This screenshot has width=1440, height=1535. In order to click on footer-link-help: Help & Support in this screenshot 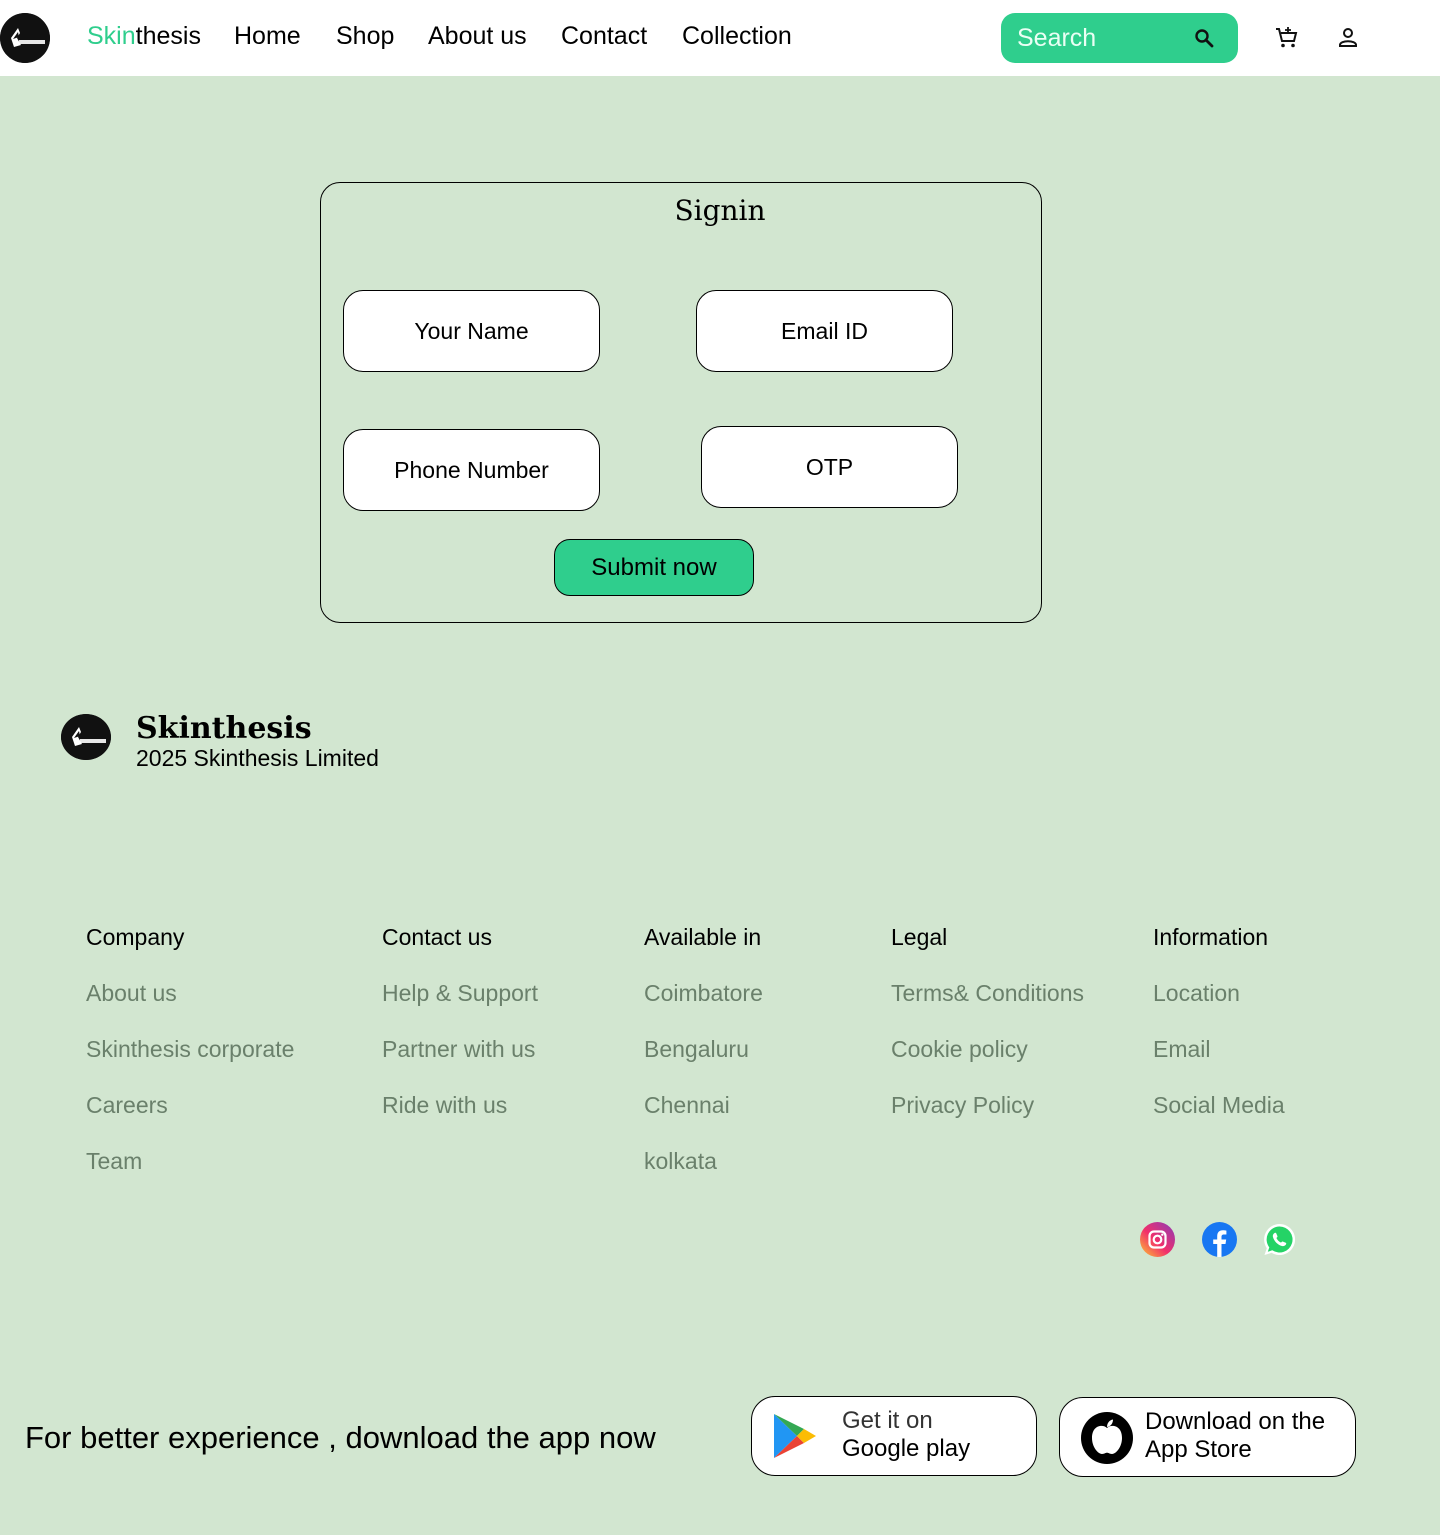, I will do `click(460, 1006)`.